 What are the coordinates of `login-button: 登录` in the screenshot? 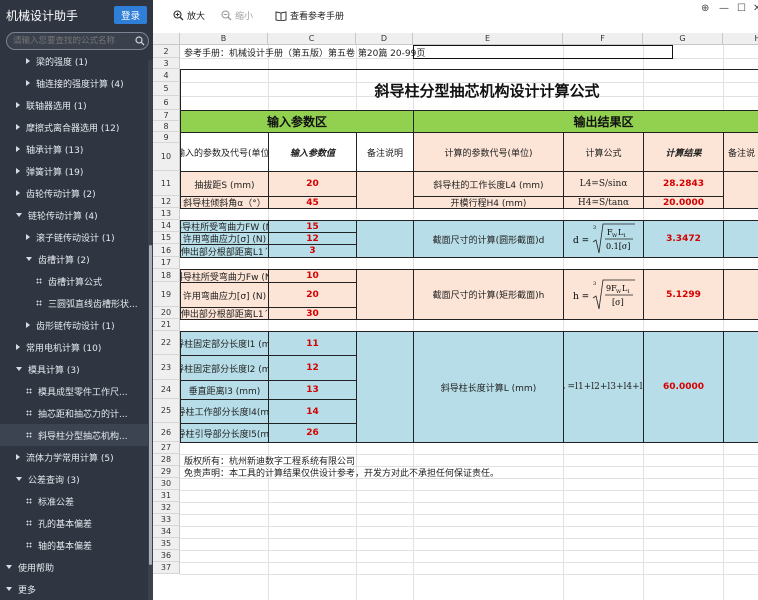 It's located at (130, 15).